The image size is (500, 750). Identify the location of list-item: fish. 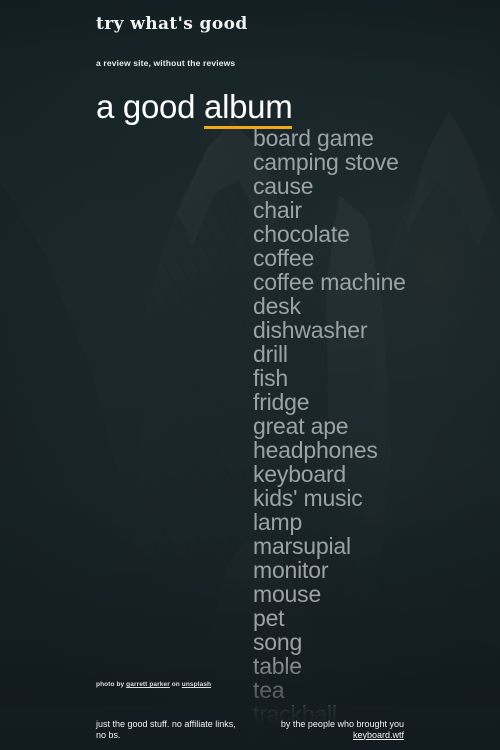
(373, 378).